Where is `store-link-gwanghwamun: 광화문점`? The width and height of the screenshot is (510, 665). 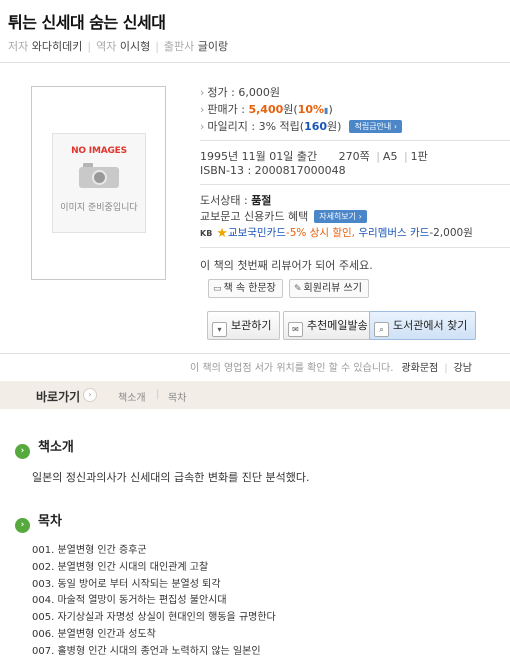
store-link-gwanghwamun: 광화문점 is located at coordinates (419, 368).